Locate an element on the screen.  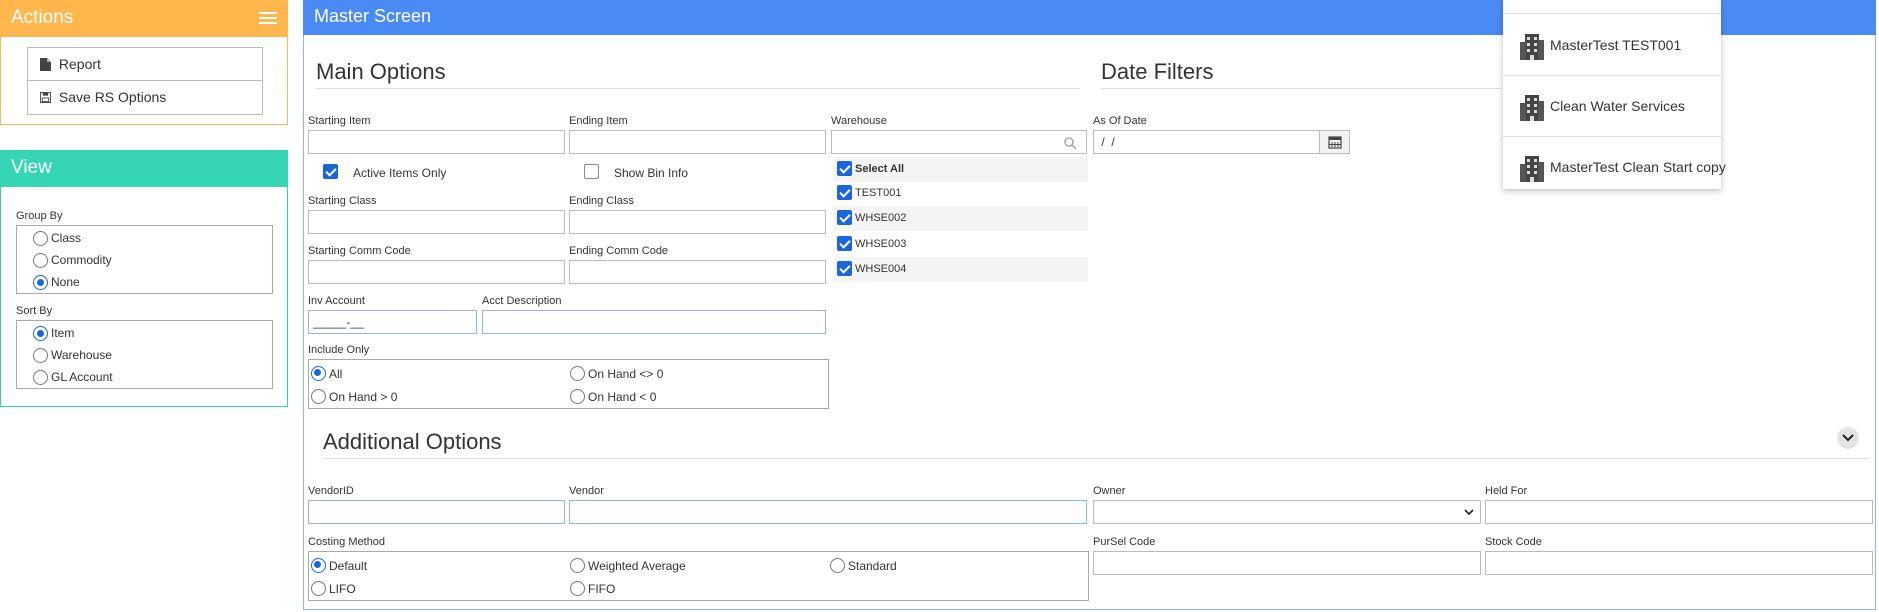
group-by-commodity-option: Commodity is located at coordinates (144, 260).